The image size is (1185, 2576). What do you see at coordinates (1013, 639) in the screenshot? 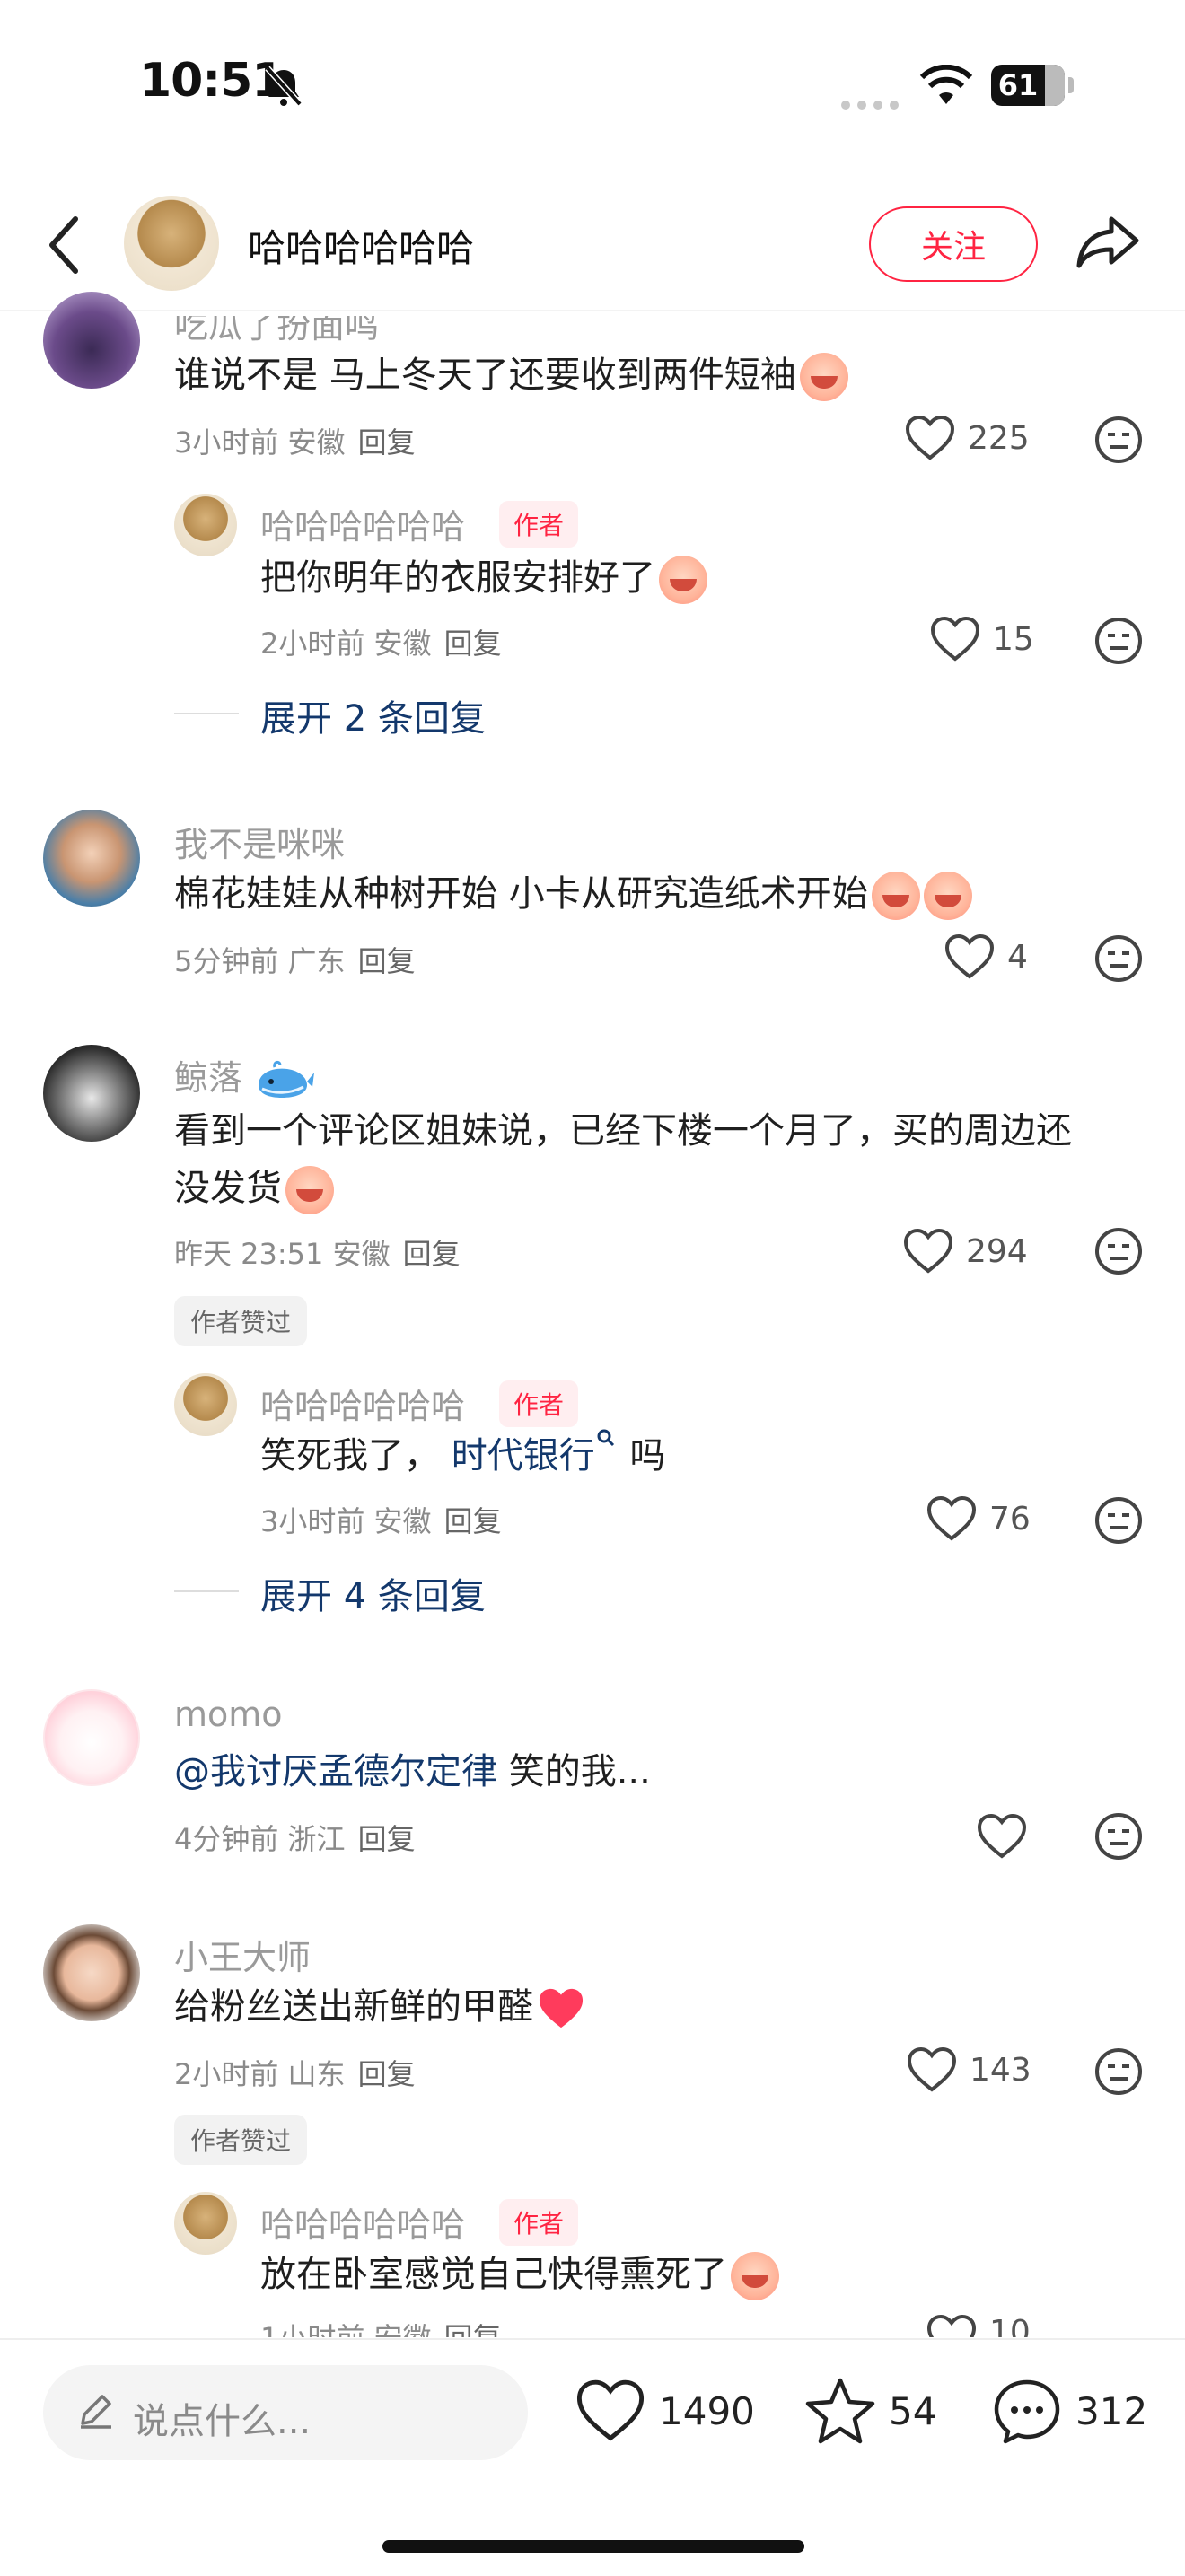
I see `like-count: 15` at bounding box center [1013, 639].